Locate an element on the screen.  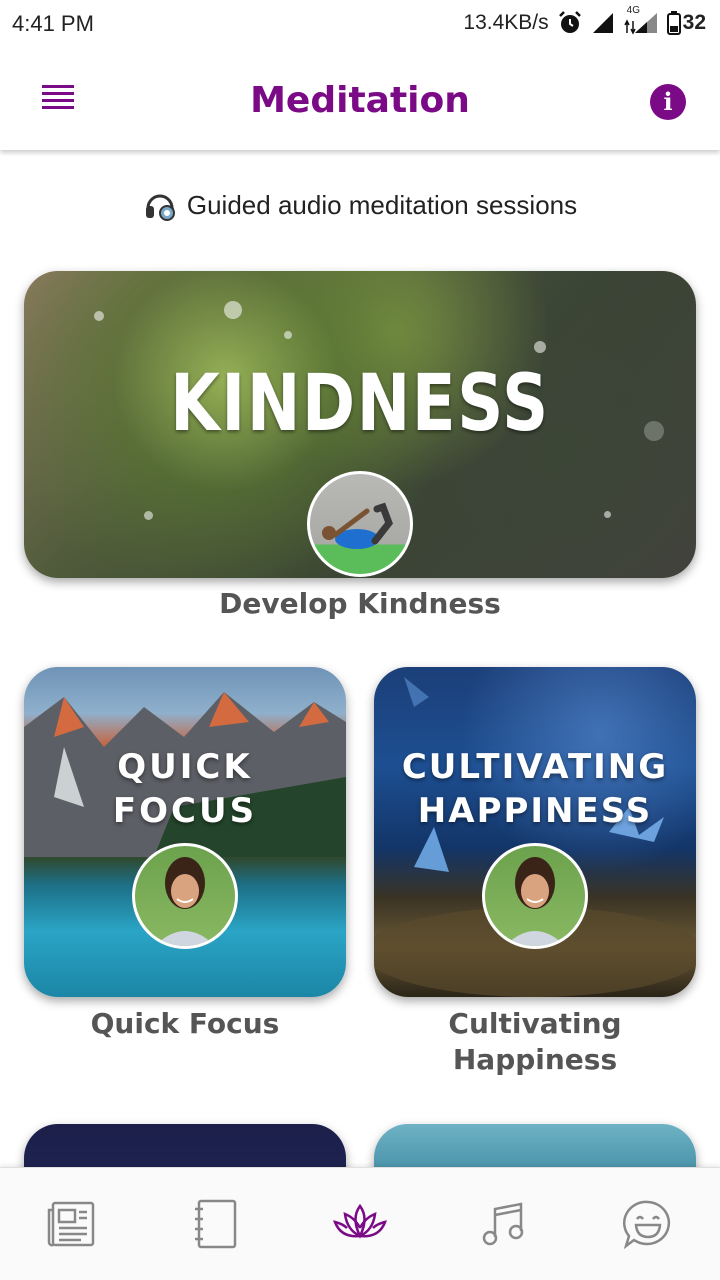
banner-line: CULTIVATING is located at coordinates (535, 767).